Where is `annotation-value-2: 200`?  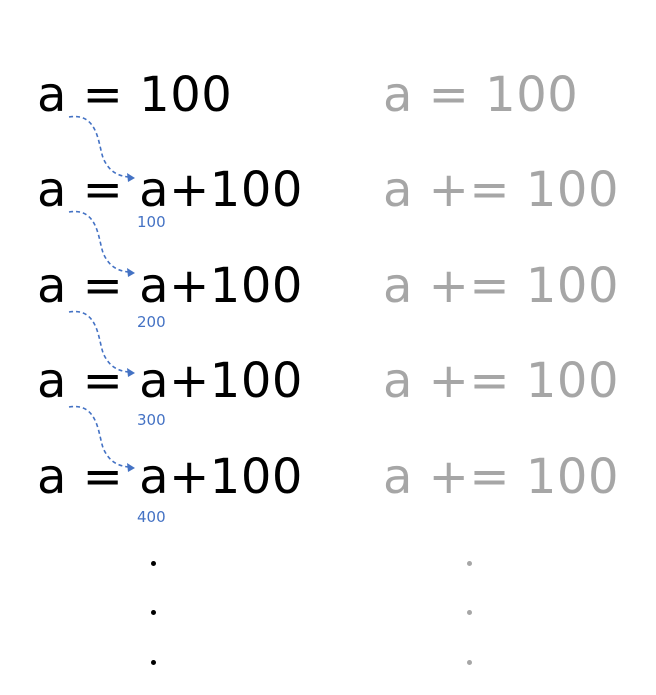
annotation-value-2: 200 is located at coordinates (151, 322).